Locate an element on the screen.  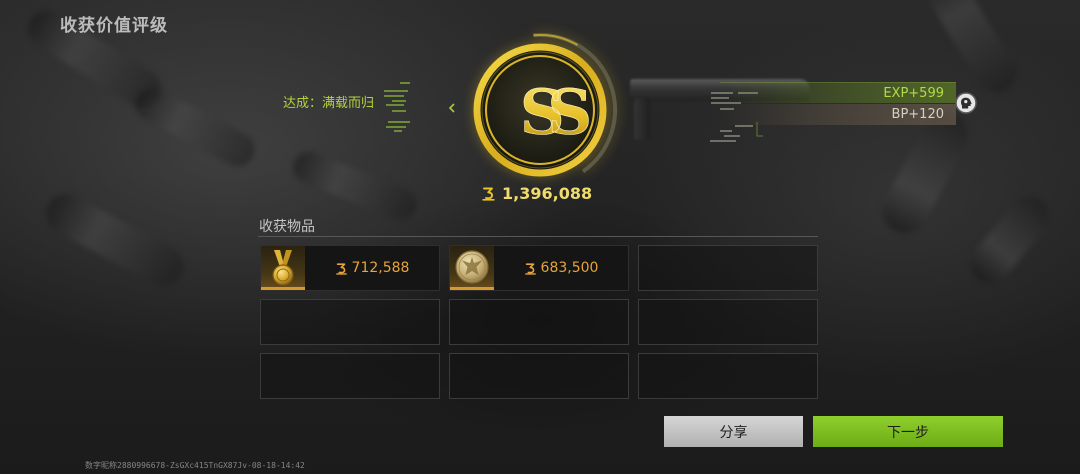
achievement-label: 达成：满载而归 is located at coordinates (328, 103).